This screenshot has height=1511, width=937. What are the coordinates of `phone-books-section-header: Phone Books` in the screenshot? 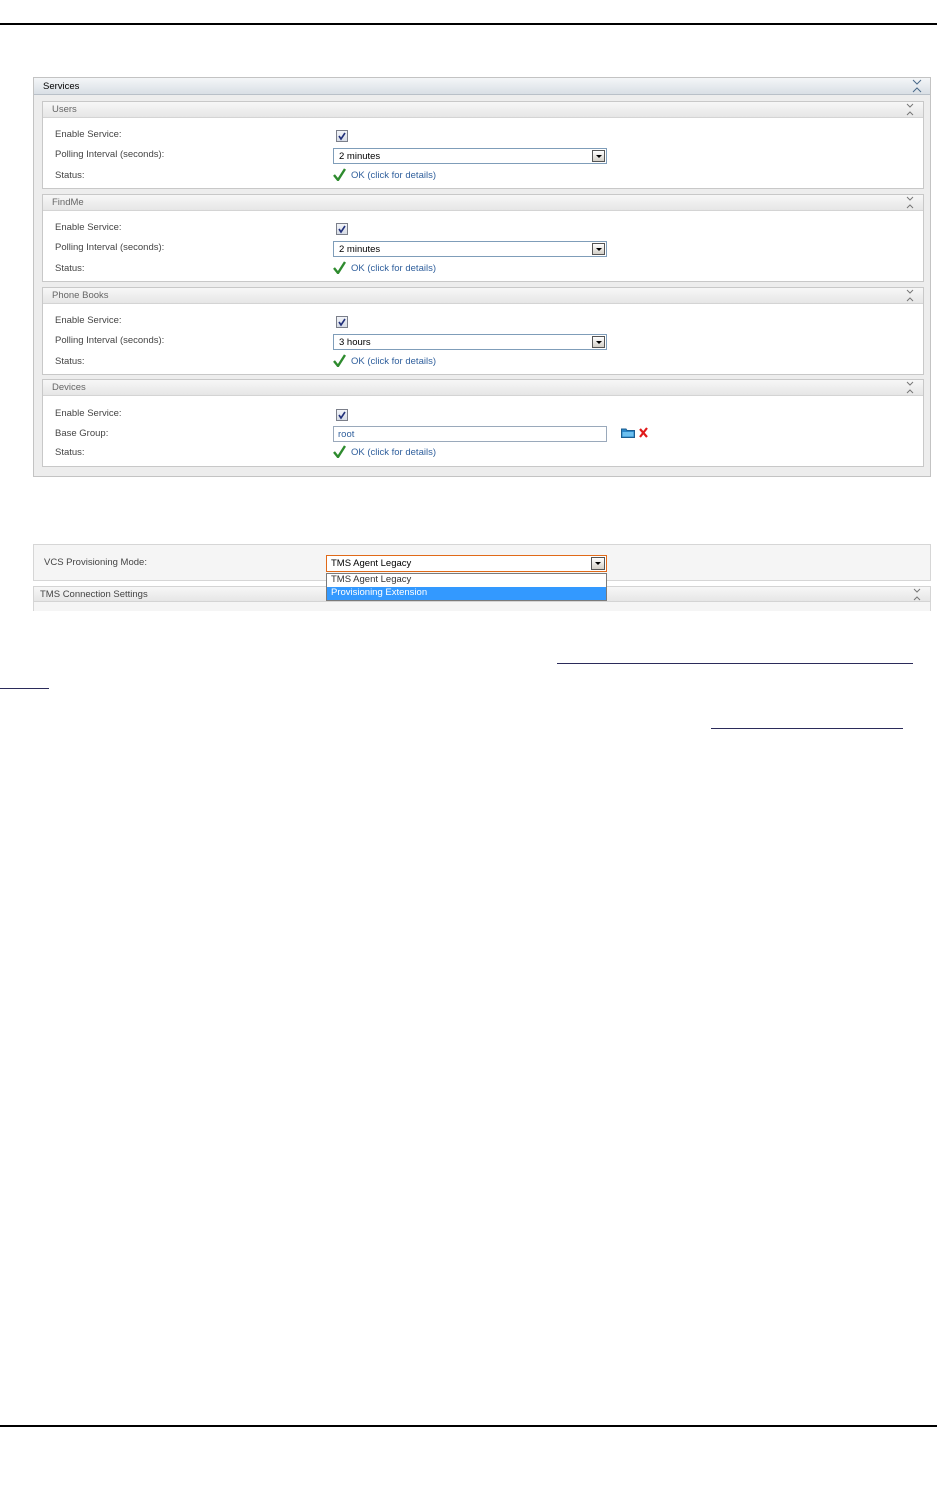 It's located at (483, 296).